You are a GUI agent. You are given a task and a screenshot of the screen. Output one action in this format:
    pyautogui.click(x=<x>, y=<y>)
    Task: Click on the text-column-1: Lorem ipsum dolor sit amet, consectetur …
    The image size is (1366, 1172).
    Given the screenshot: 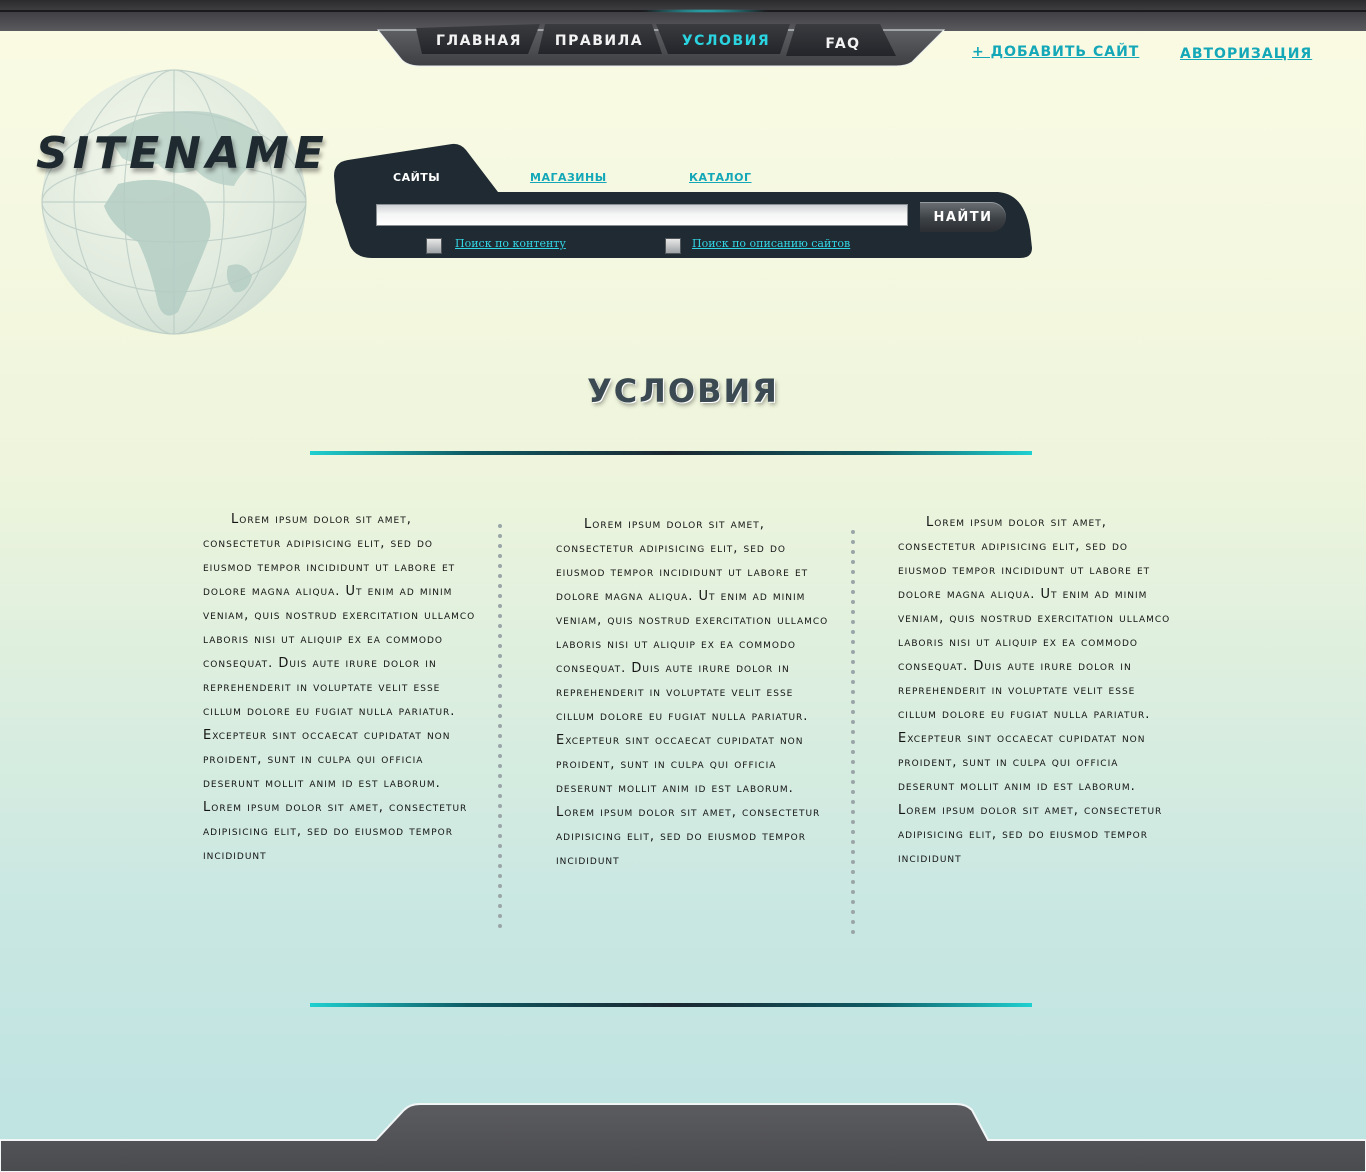 What is the action you would take?
    pyautogui.click(x=340, y=688)
    